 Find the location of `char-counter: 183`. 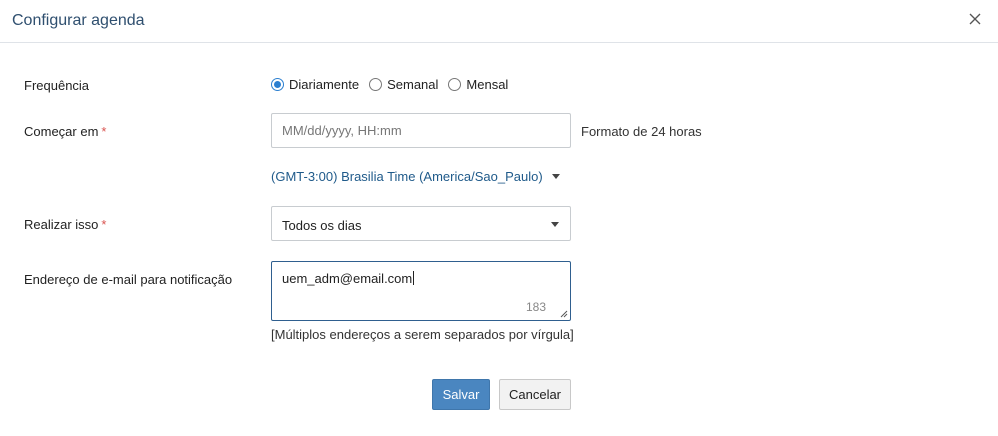

char-counter: 183 is located at coordinates (535, 307).